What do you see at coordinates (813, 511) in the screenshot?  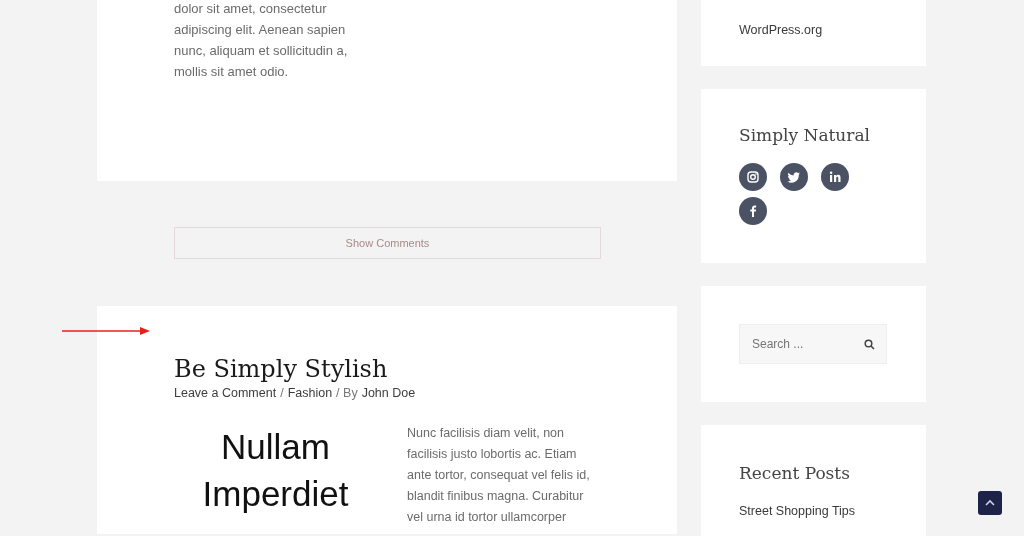 I see `sidebar-link: Street Shopping Tips` at bounding box center [813, 511].